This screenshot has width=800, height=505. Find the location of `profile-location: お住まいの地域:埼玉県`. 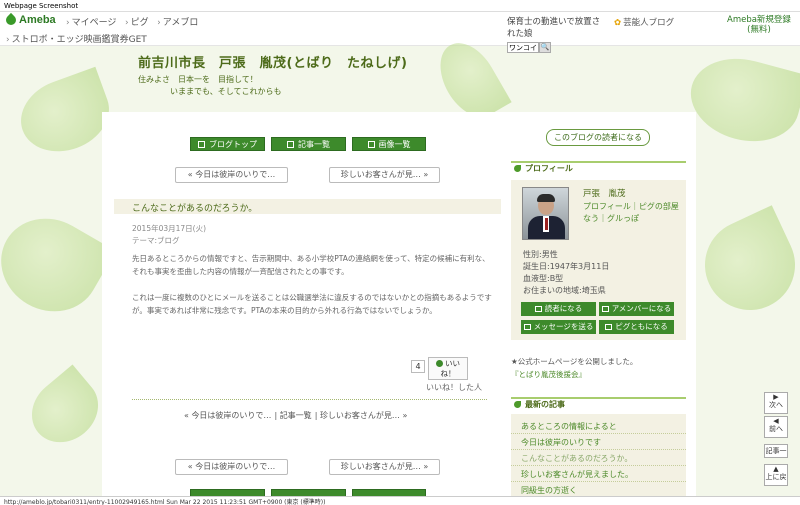

profile-location: お住まいの地域:埼玉県 is located at coordinates (564, 290).